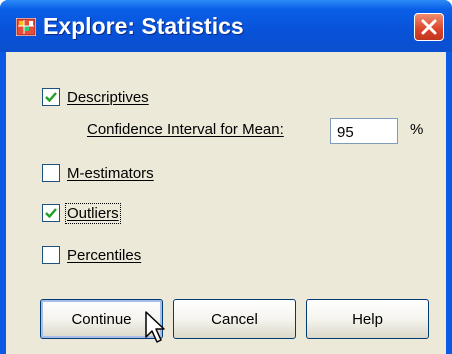 The height and width of the screenshot is (354, 452). I want to click on descriptives-label: Descriptives, so click(108, 97).